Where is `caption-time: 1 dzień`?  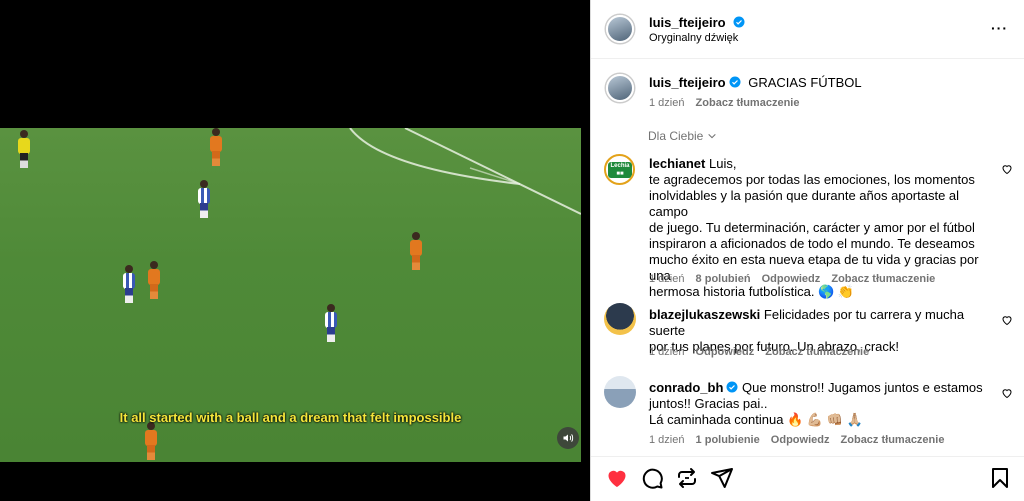
caption-time: 1 dzień is located at coordinates (666, 103).